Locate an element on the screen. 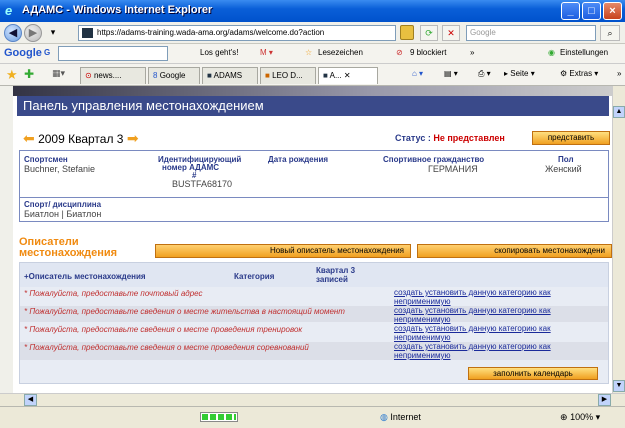 The height and width of the screenshot is (428, 625). submit-button: представить is located at coordinates (571, 138).